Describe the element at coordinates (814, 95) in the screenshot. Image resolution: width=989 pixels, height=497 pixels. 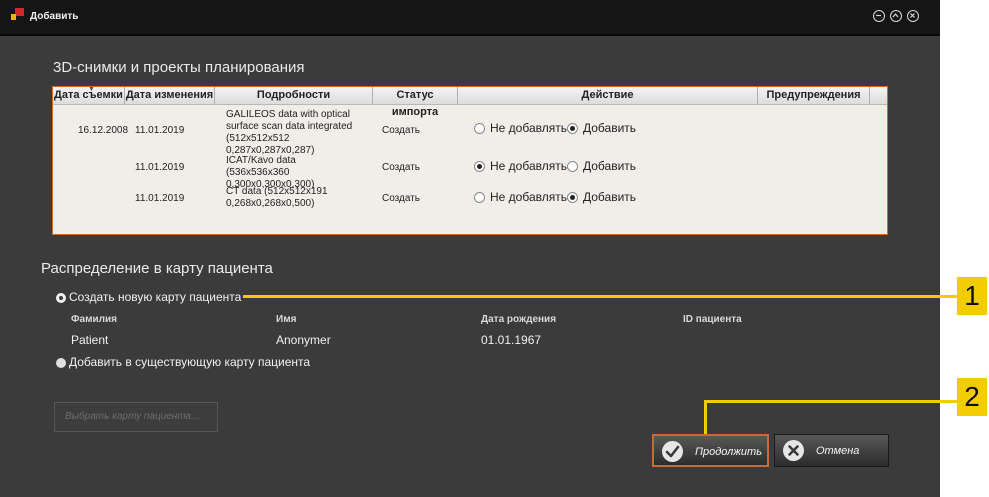
I see `column-warnings: Предупреждения` at that location.